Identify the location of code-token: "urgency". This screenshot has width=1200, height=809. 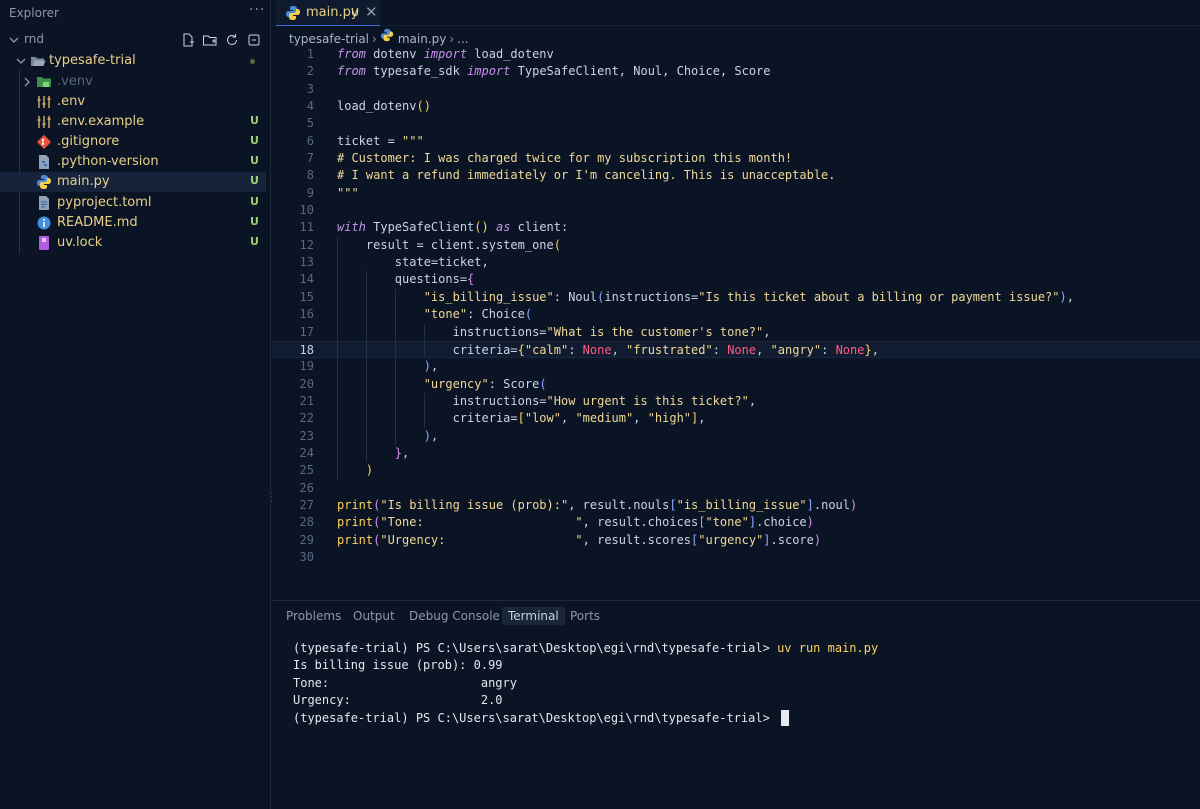
(456, 383).